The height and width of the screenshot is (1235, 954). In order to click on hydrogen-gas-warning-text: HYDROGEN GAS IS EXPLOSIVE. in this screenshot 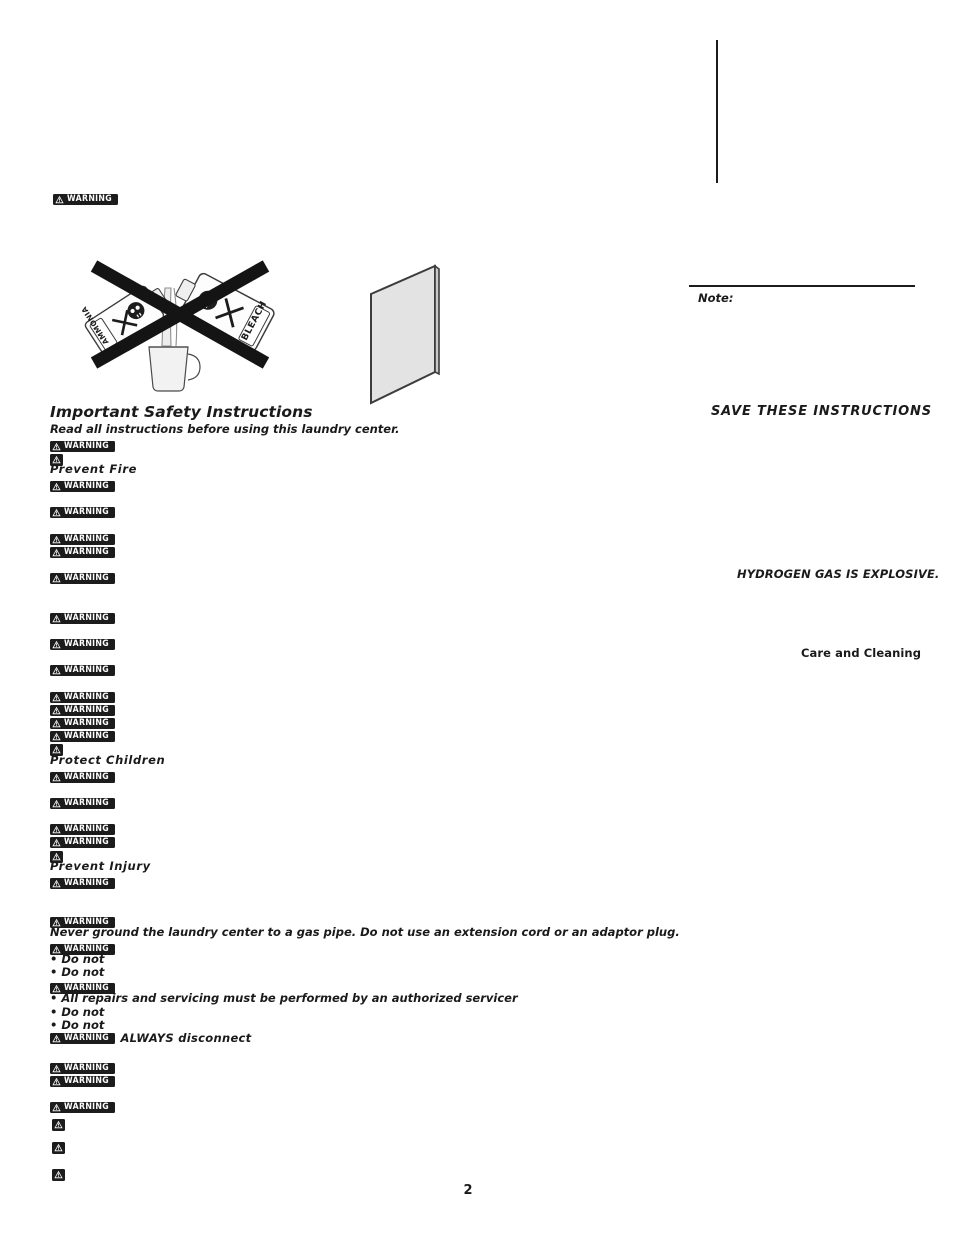, I will do `click(838, 574)`.